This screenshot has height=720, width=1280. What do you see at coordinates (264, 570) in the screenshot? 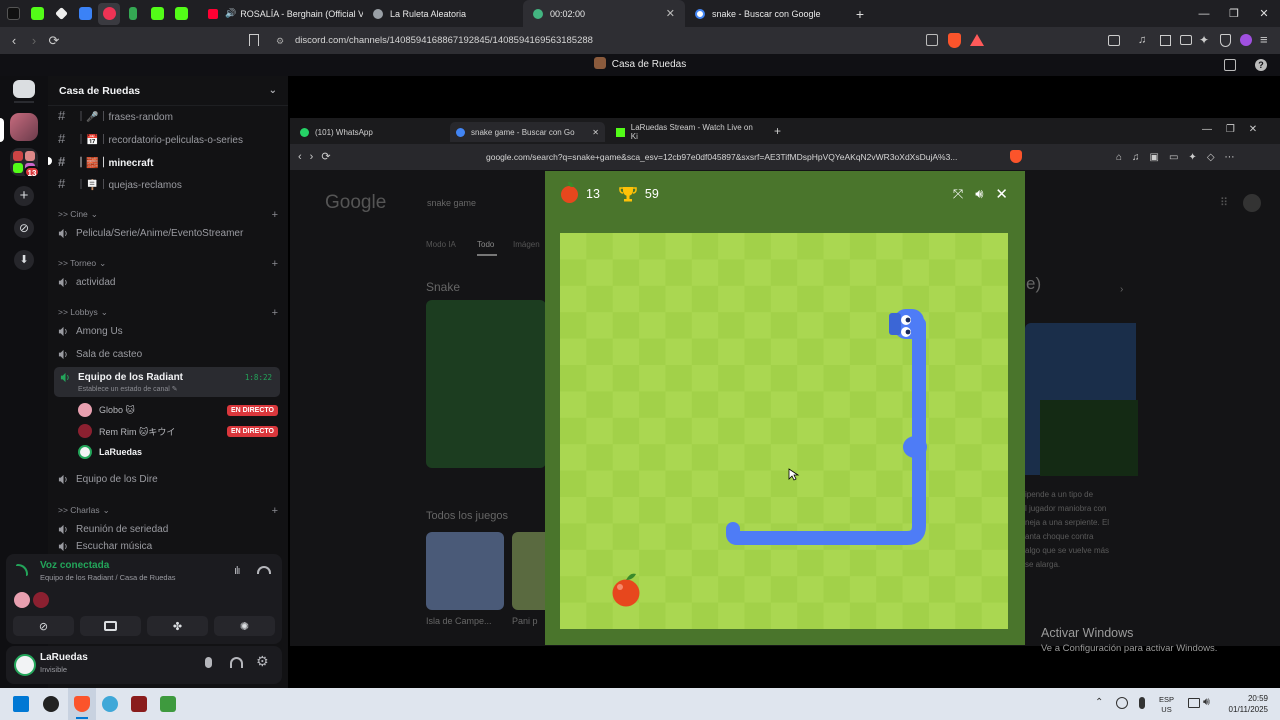
I see `disconnect-icon` at bounding box center [264, 570].